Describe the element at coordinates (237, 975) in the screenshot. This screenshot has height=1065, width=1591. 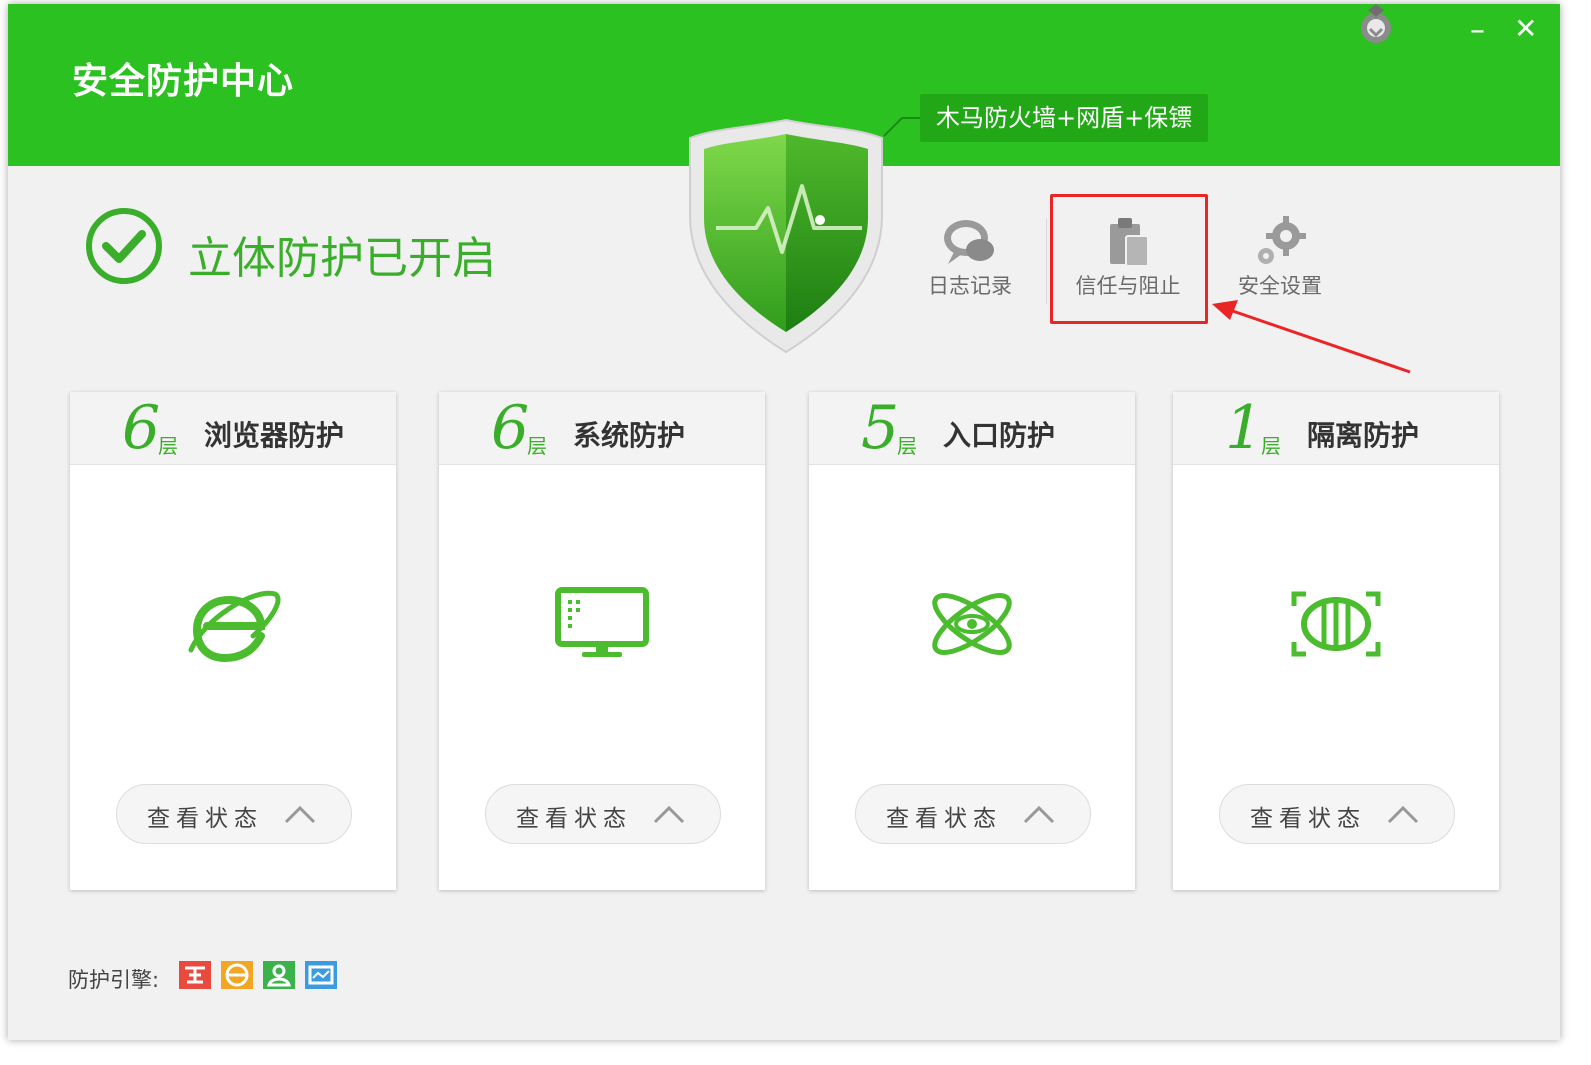
I see `engine-orange-icon` at that location.